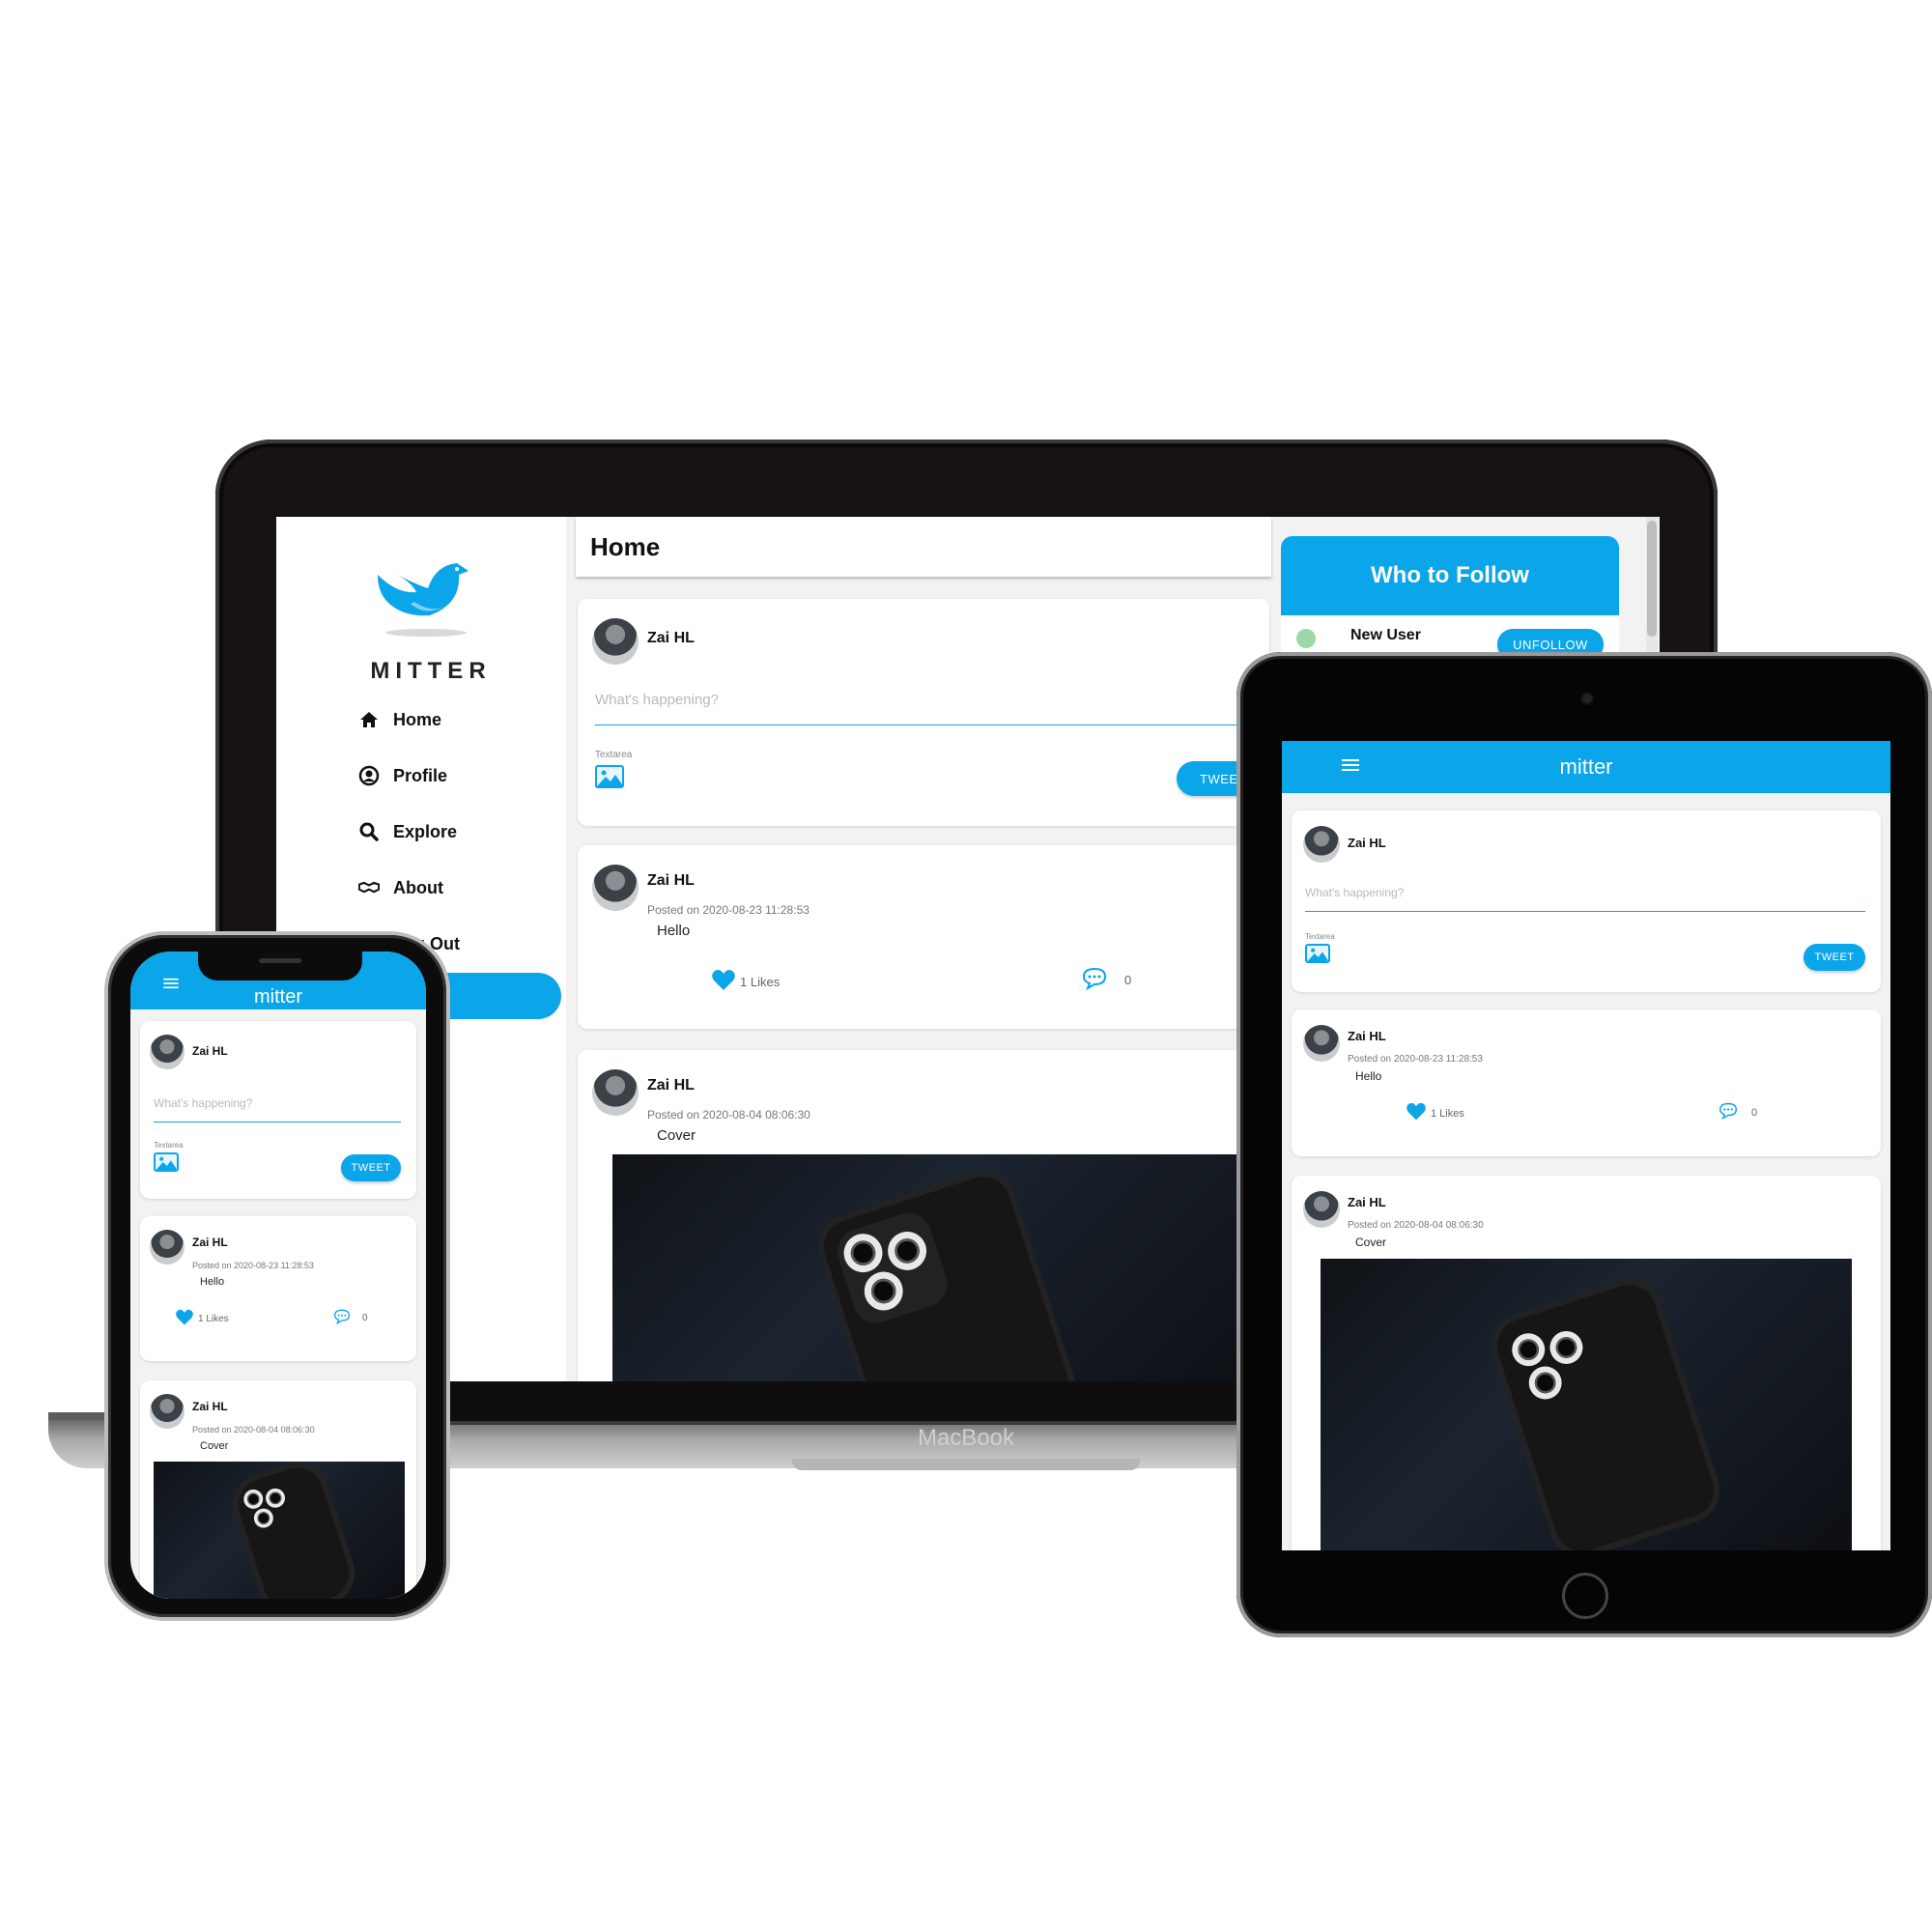 This screenshot has width=1932, height=1932. What do you see at coordinates (369, 887) in the screenshot?
I see `handshake-icon` at bounding box center [369, 887].